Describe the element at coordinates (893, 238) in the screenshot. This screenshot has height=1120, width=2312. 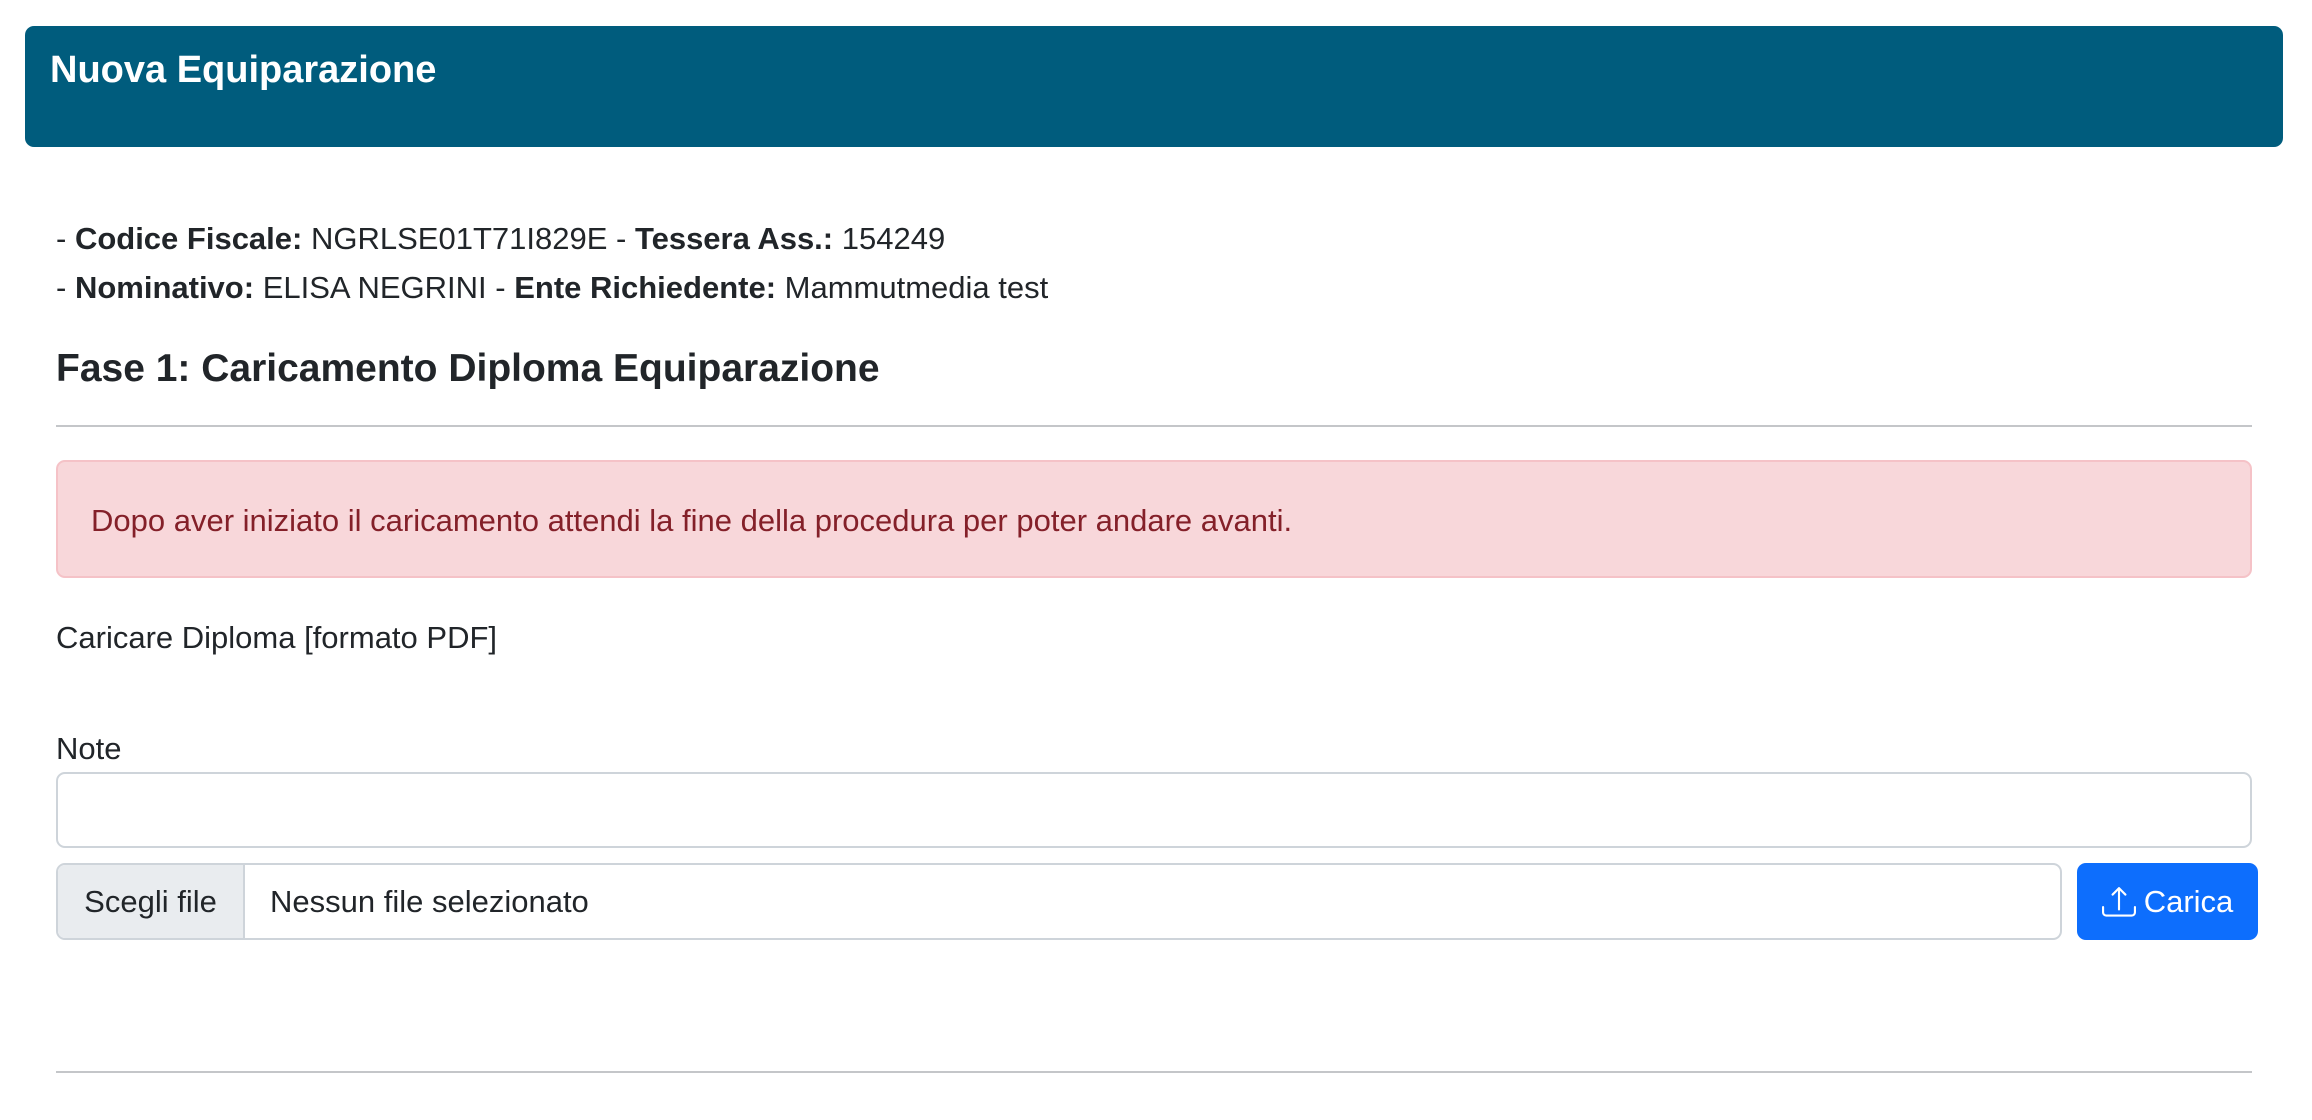
I see `tessera-value: 154249` at that location.